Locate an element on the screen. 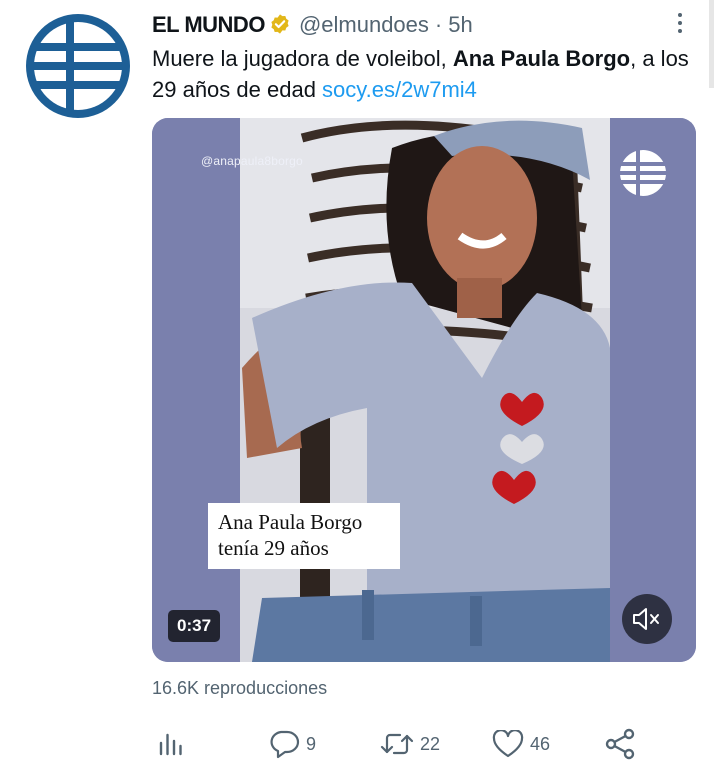 This screenshot has width=714, height=771. retweet-icon is located at coordinates (397, 744).